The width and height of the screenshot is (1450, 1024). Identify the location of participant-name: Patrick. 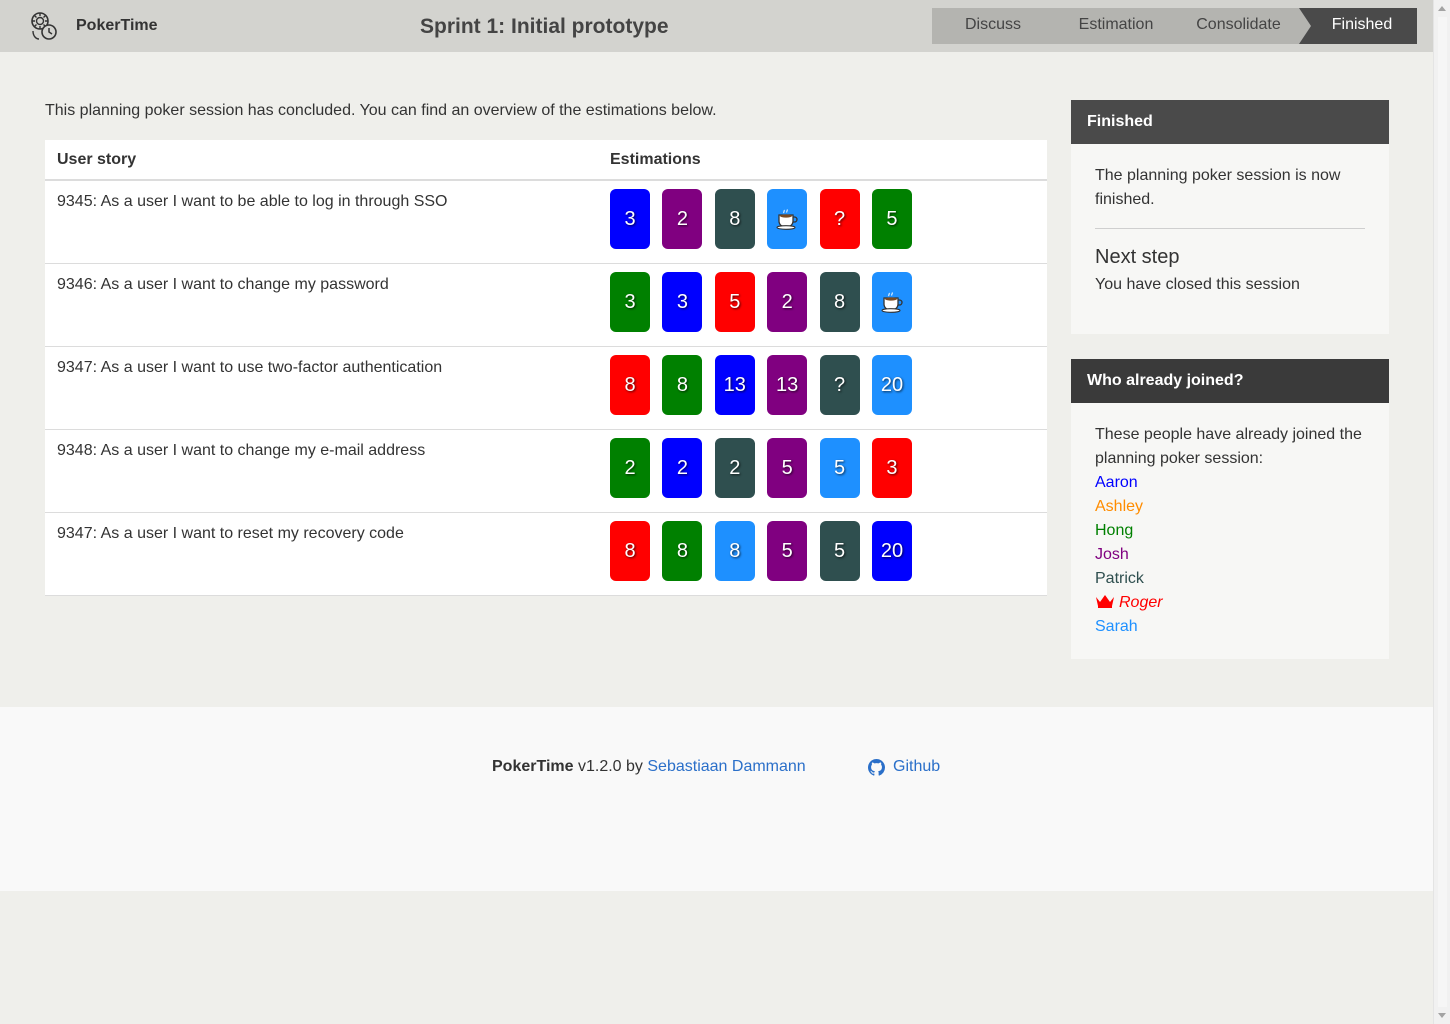
(1119, 578).